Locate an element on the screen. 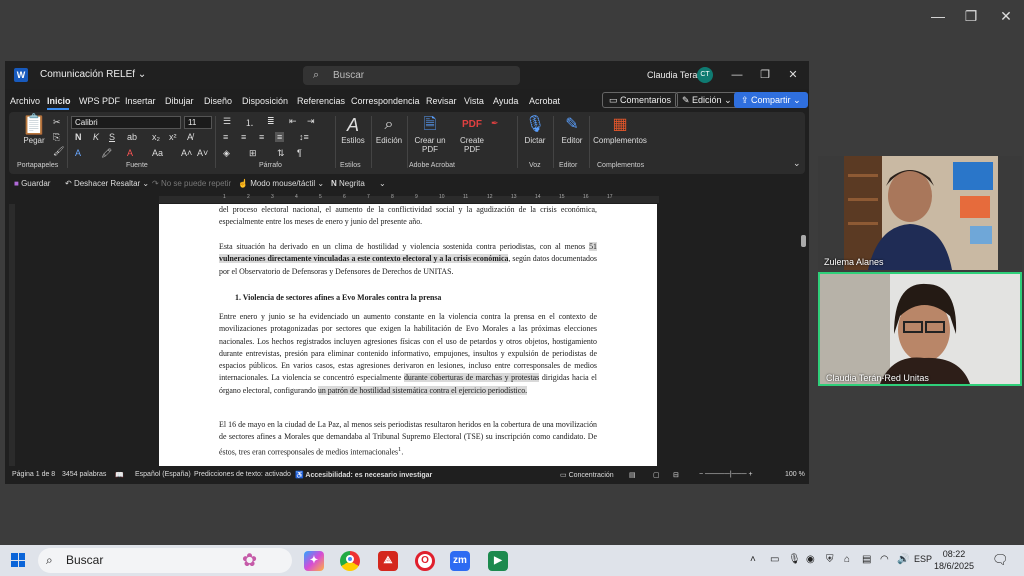  cut-icon: ✂ is located at coordinates (57, 122).